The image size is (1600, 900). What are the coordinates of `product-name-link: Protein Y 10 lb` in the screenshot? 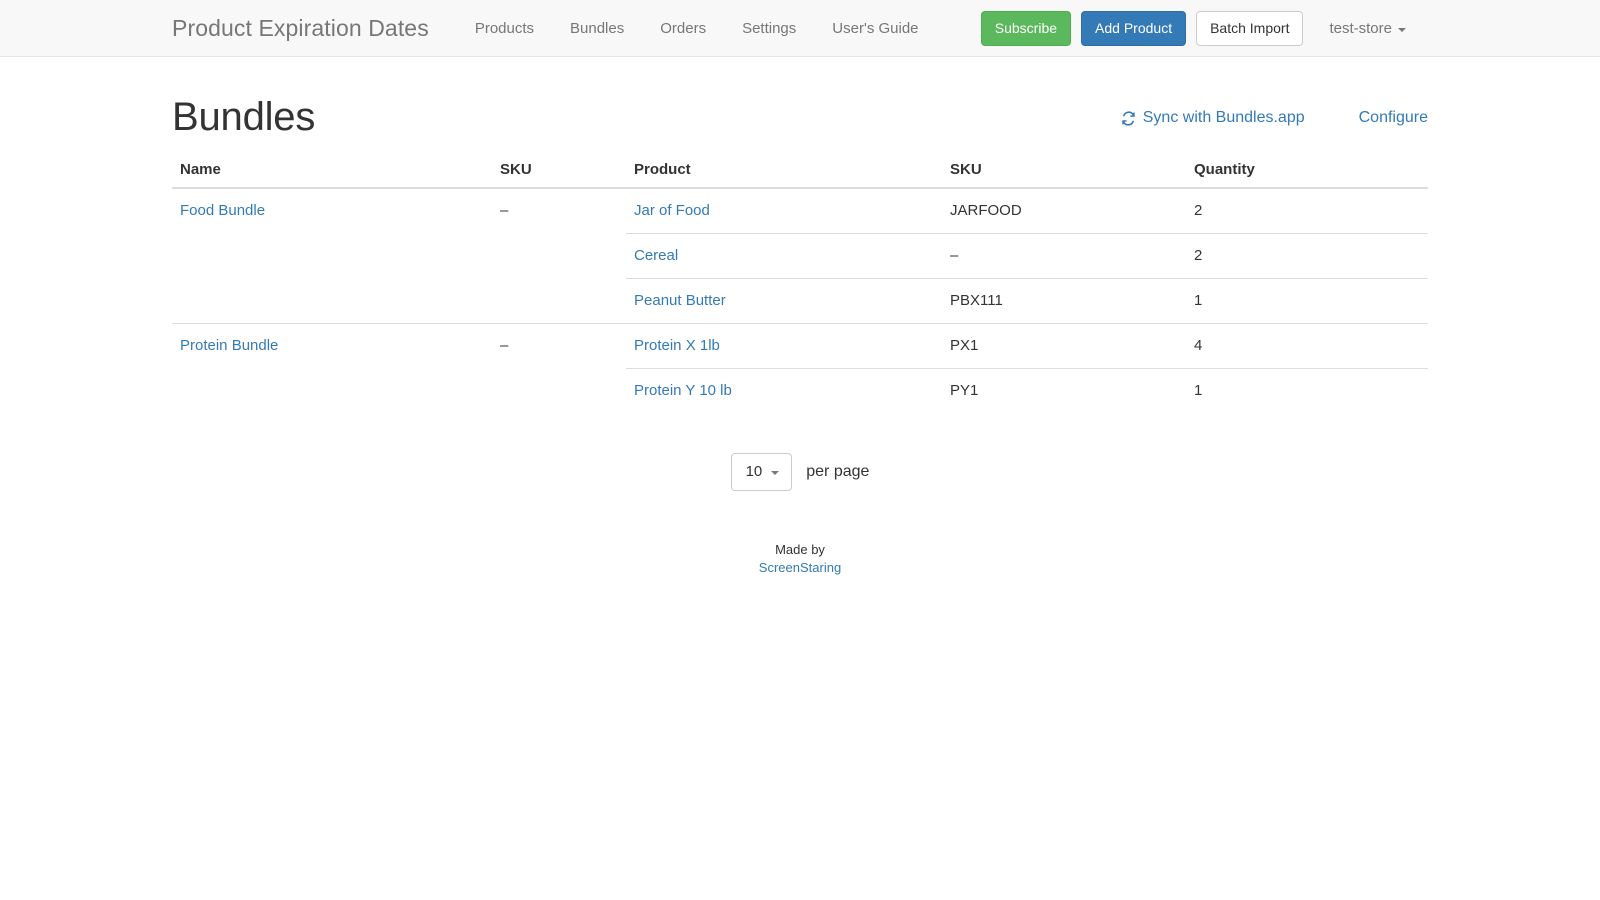 It's located at (683, 390).